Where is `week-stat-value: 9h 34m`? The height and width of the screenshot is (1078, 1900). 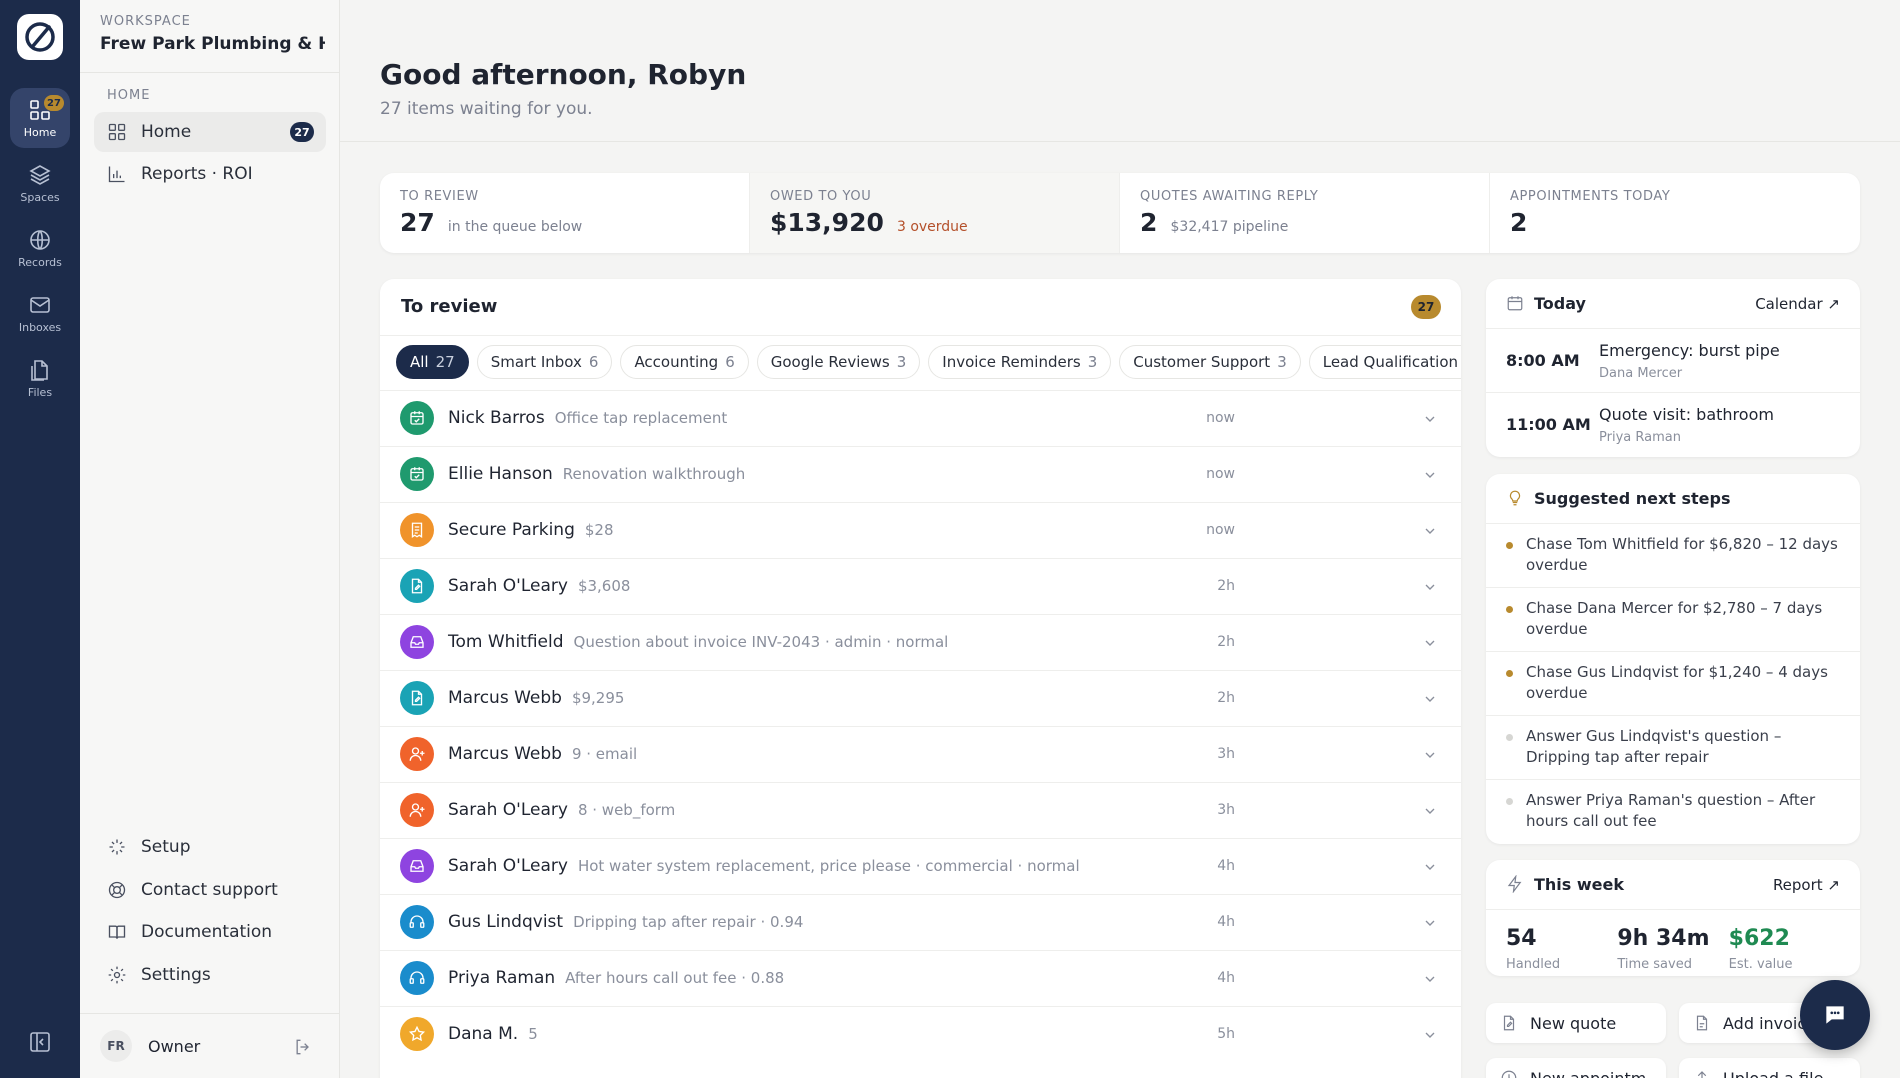 week-stat-value: 9h 34m is located at coordinates (1663, 938).